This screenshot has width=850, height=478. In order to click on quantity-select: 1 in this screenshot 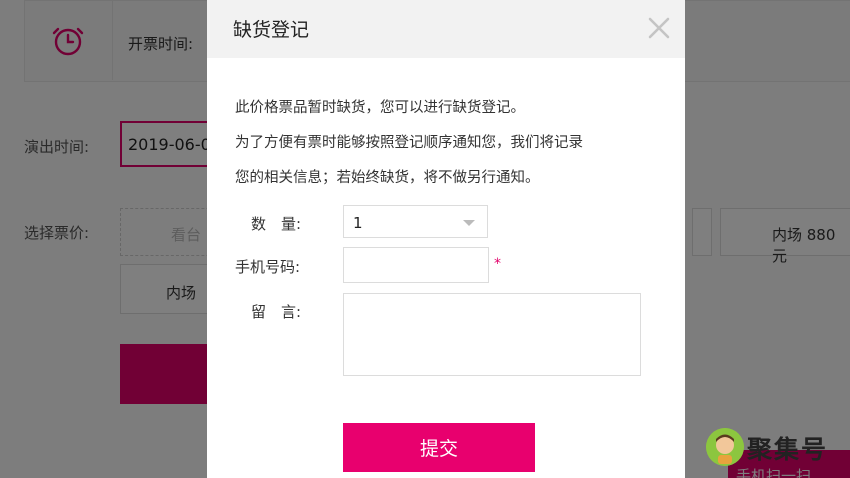, I will do `click(415, 221)`.